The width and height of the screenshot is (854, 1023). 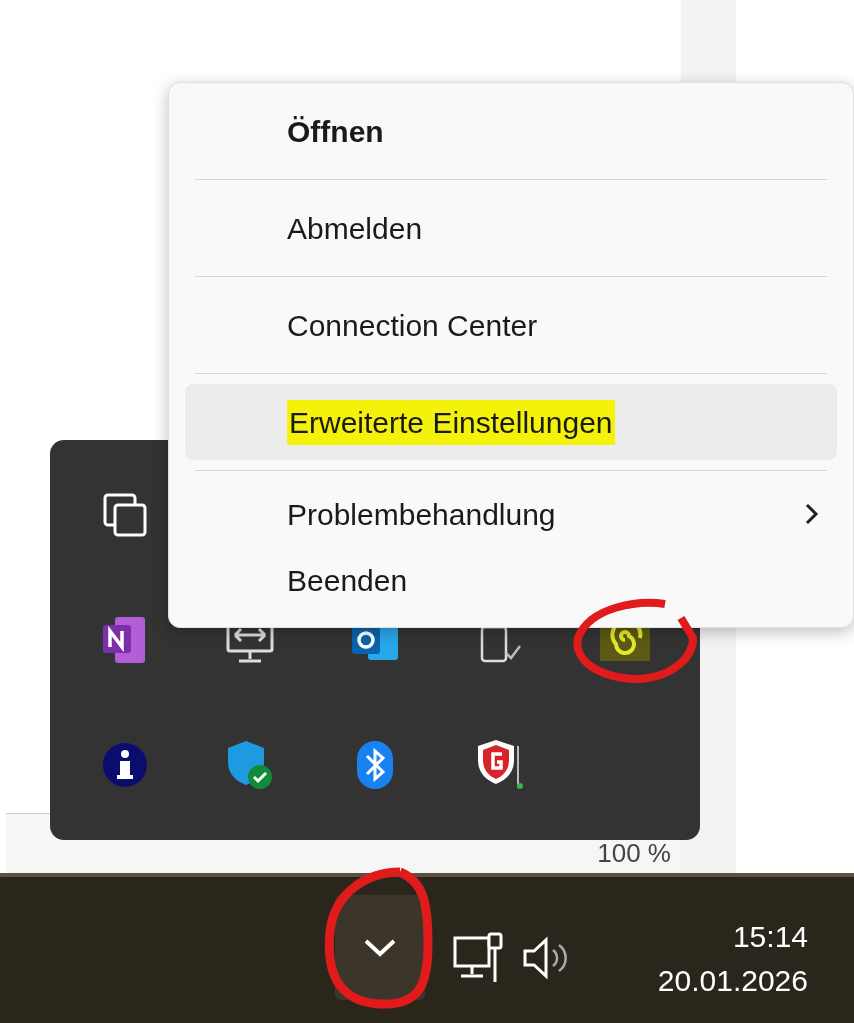 I want to click on menu-item: Erweiterte Einstellungen, so click(x=511, y=422).